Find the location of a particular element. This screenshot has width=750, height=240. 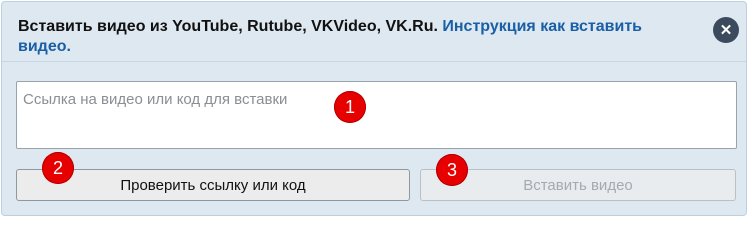

header-divider is located at coordinates (374, 61).